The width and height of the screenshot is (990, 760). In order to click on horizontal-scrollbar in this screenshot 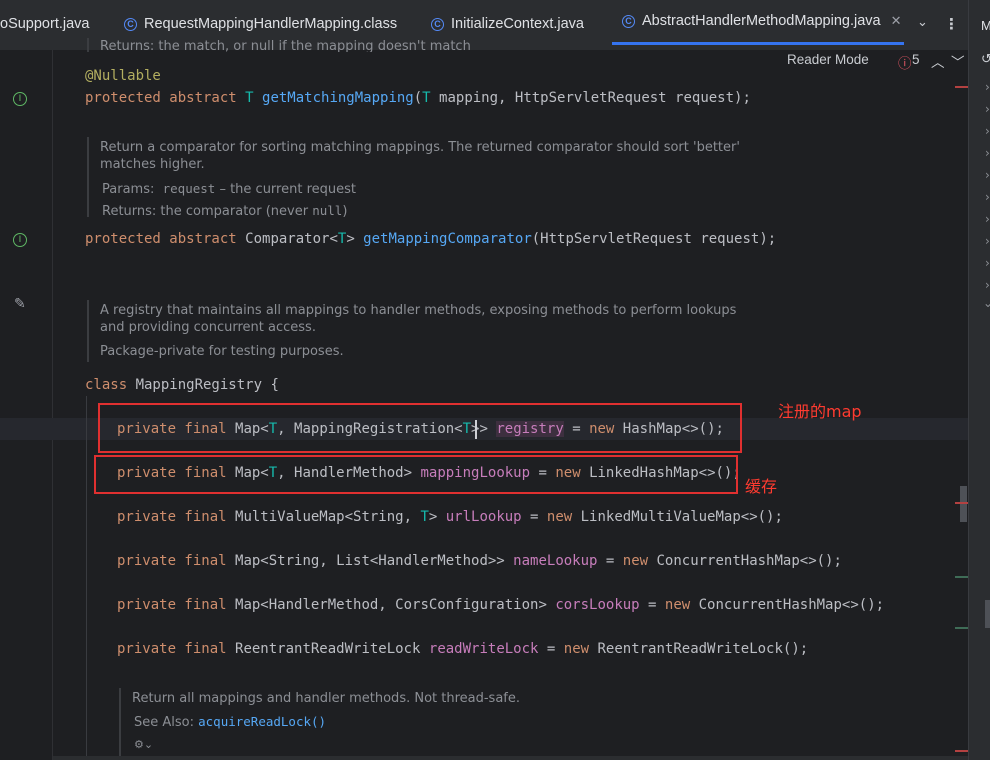, I will do `click(510, 758)`.